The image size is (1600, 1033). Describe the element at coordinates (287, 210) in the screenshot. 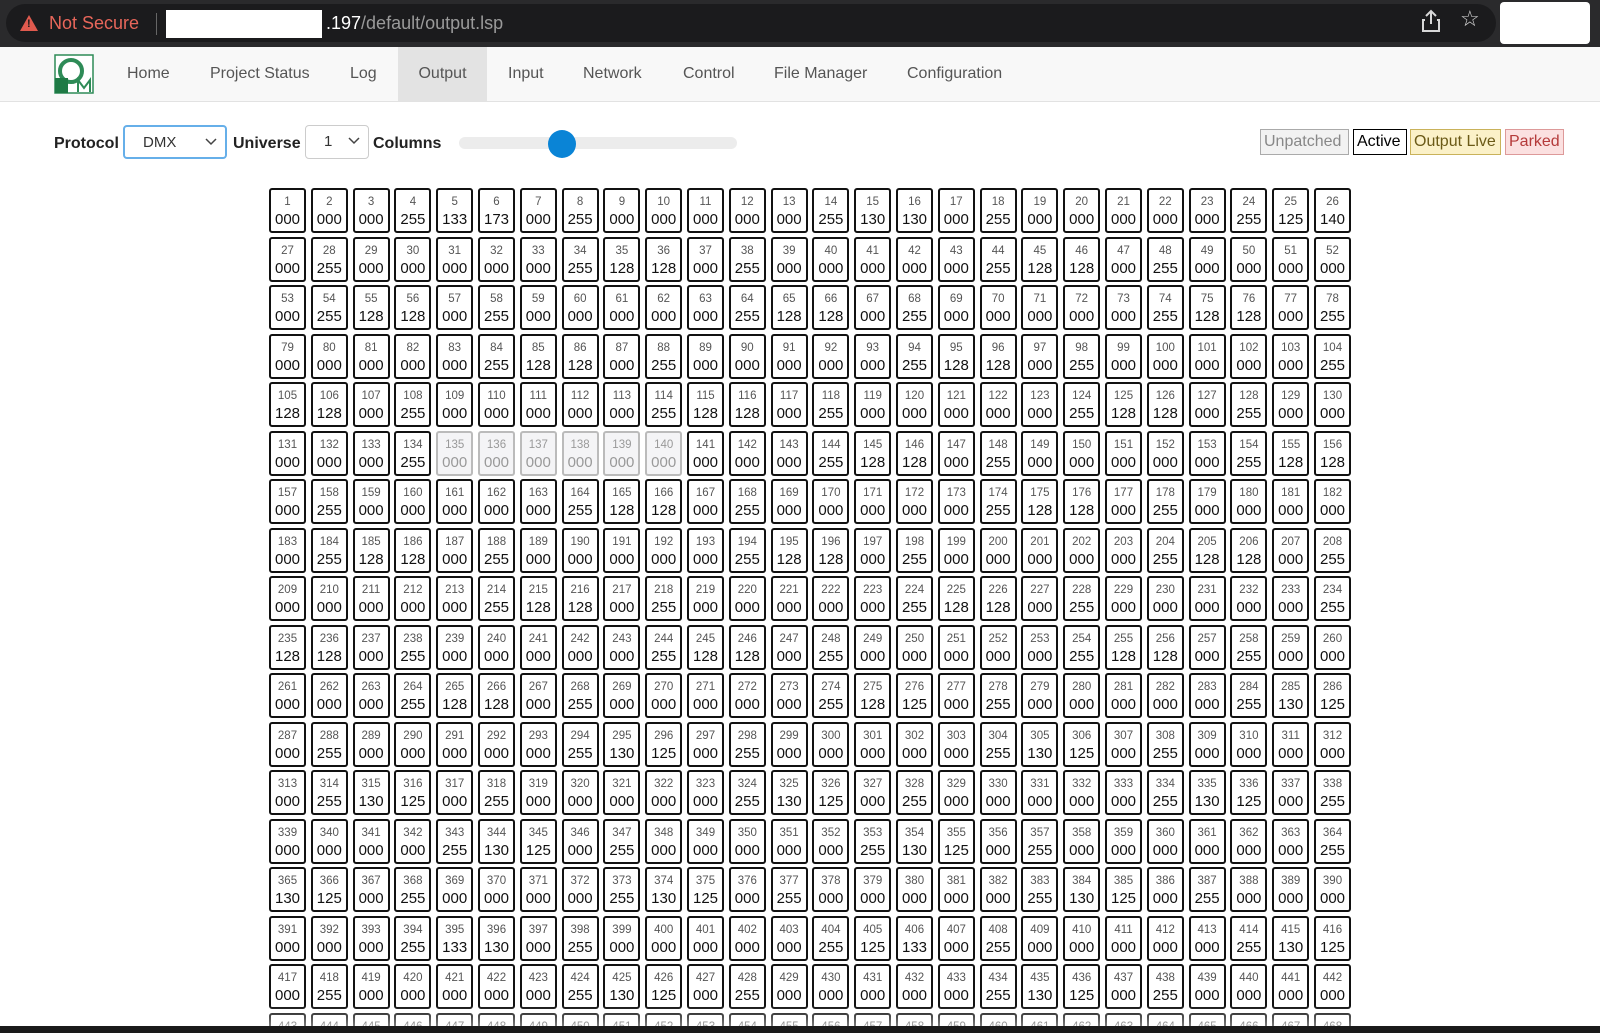

I see `channel-cell: 1 000` at that location.